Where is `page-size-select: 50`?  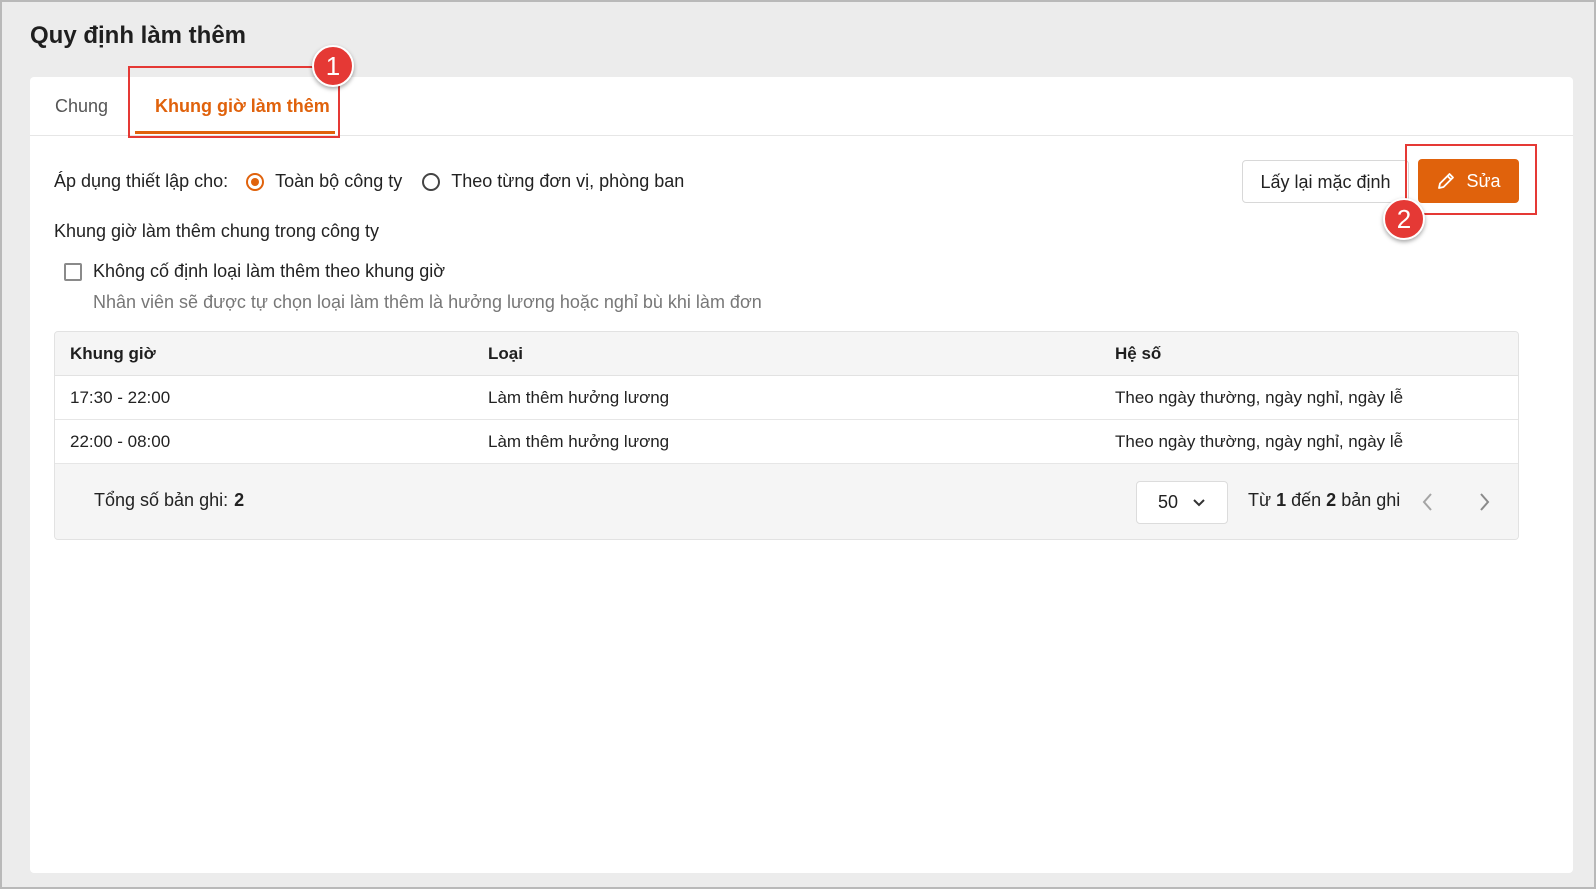
page-size-select: 50 is located at coordinates (1182, 502).